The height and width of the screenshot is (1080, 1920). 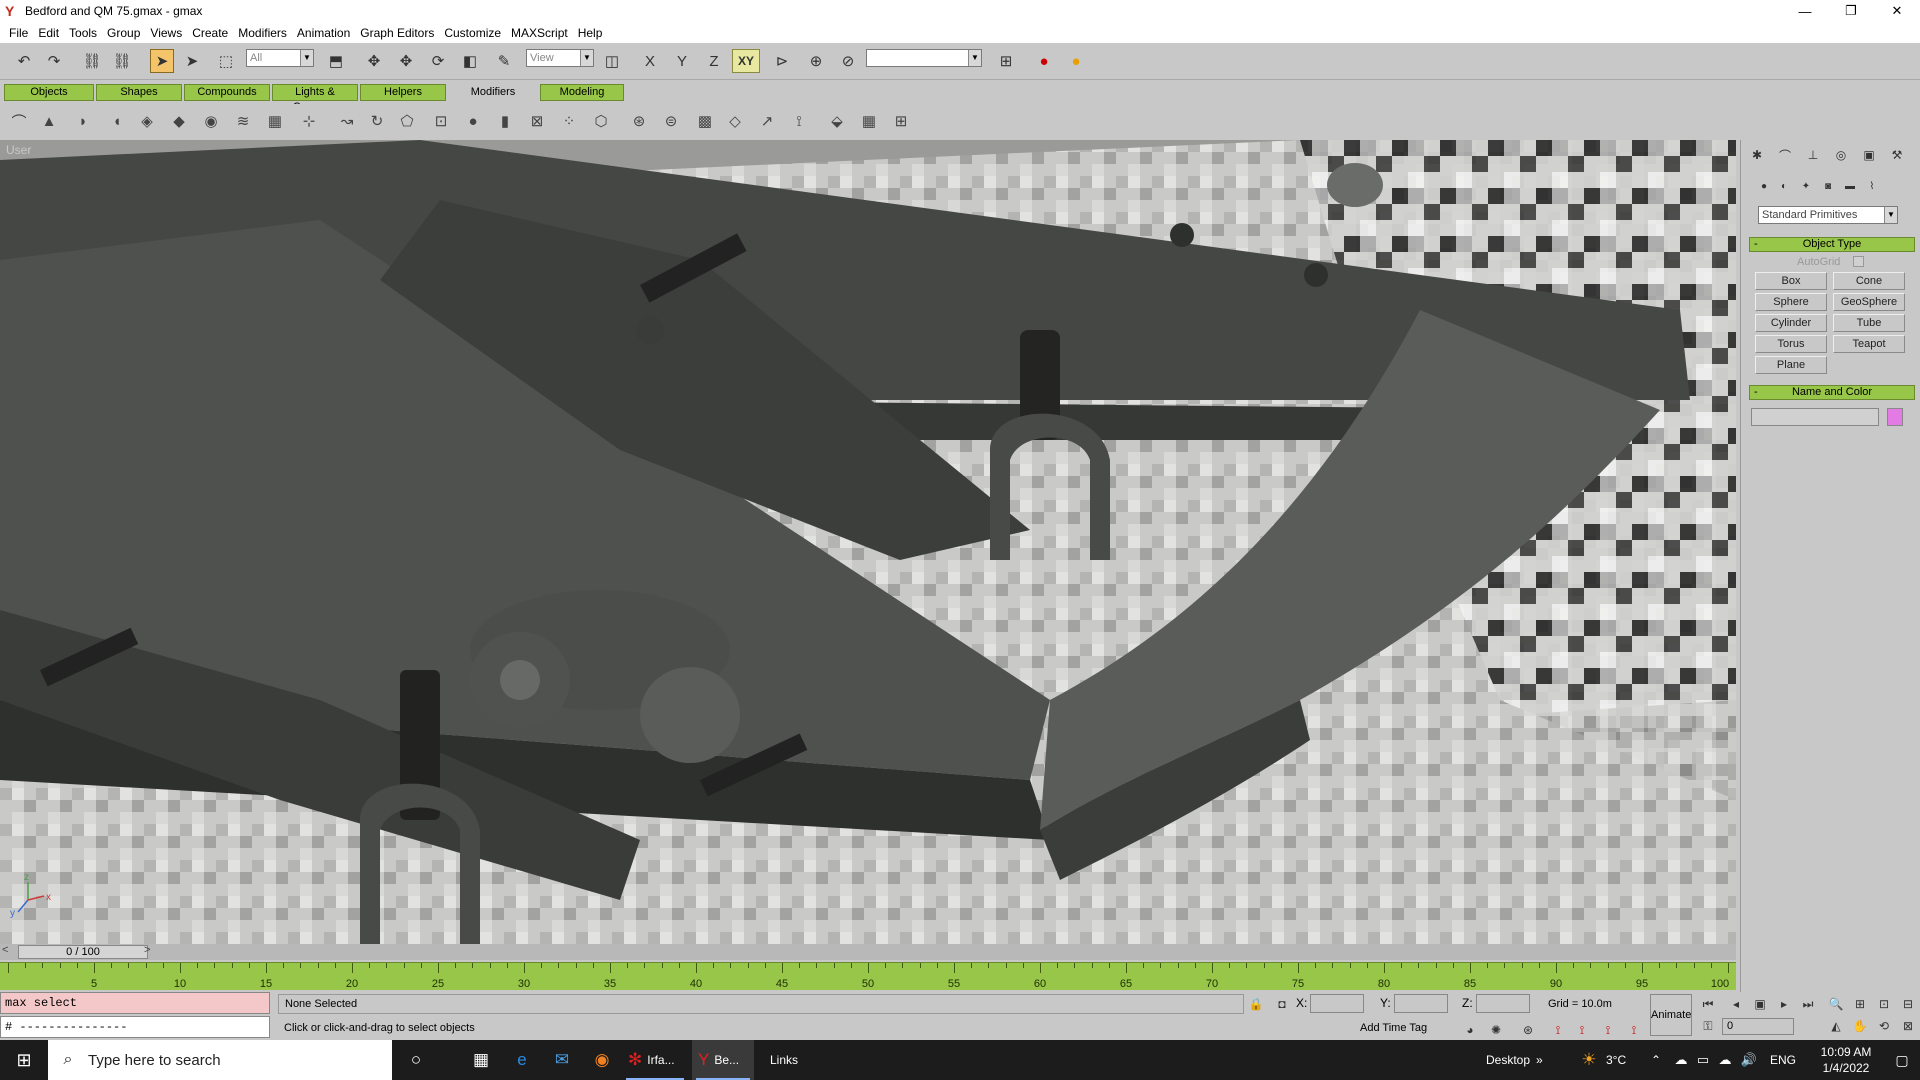 What do you see at coordinates (211, 121) in the screenshot?
I see `ripple-modifier-icon: ◉` at bounding box center [211, 121].